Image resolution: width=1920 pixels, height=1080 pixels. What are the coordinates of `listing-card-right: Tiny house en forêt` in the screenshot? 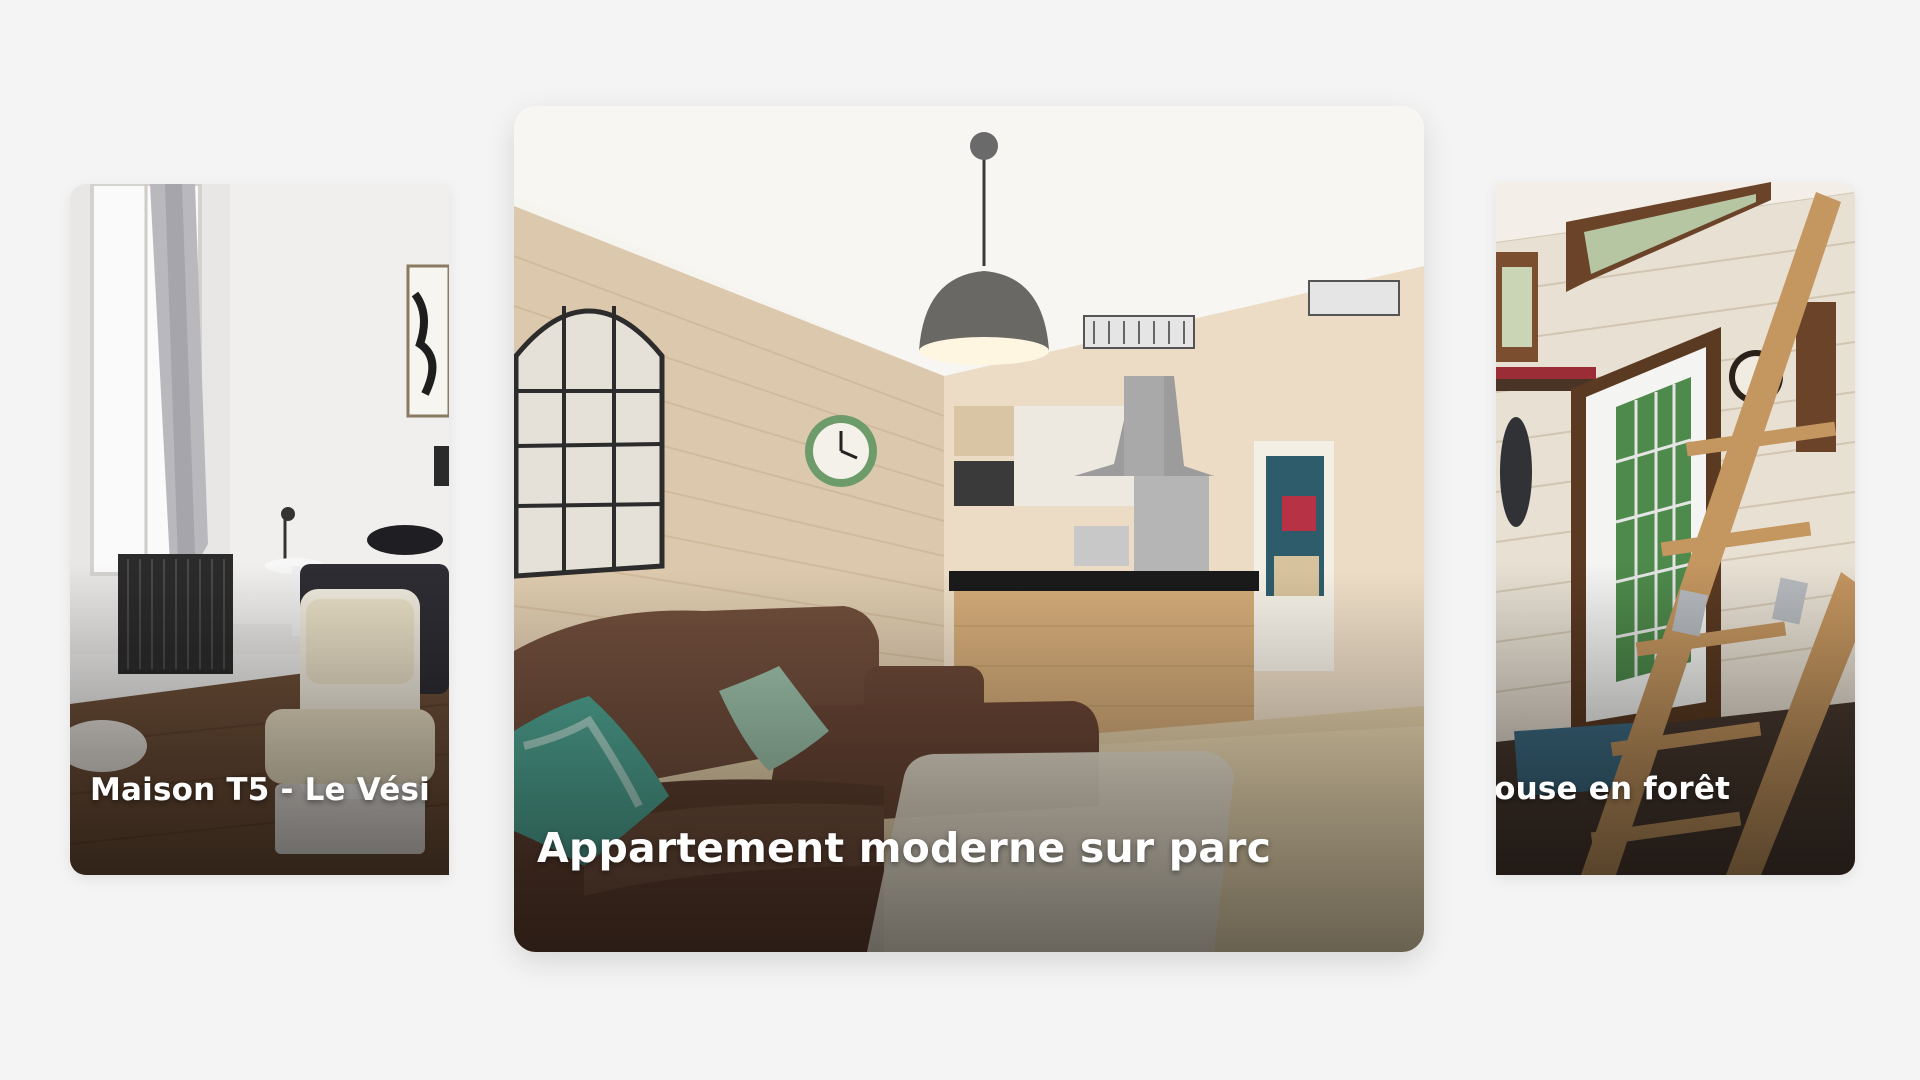 It's located at (1675, 528).